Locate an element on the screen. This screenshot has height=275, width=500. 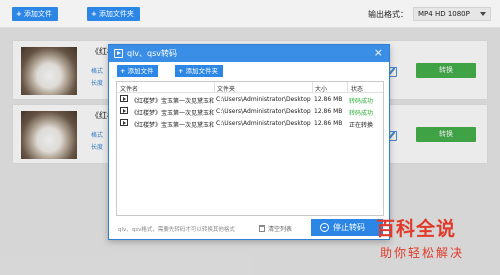
format-hint: qlv、qsv格式，需要先转码才可以转换其他格式 is located at coordinates (176, 230).